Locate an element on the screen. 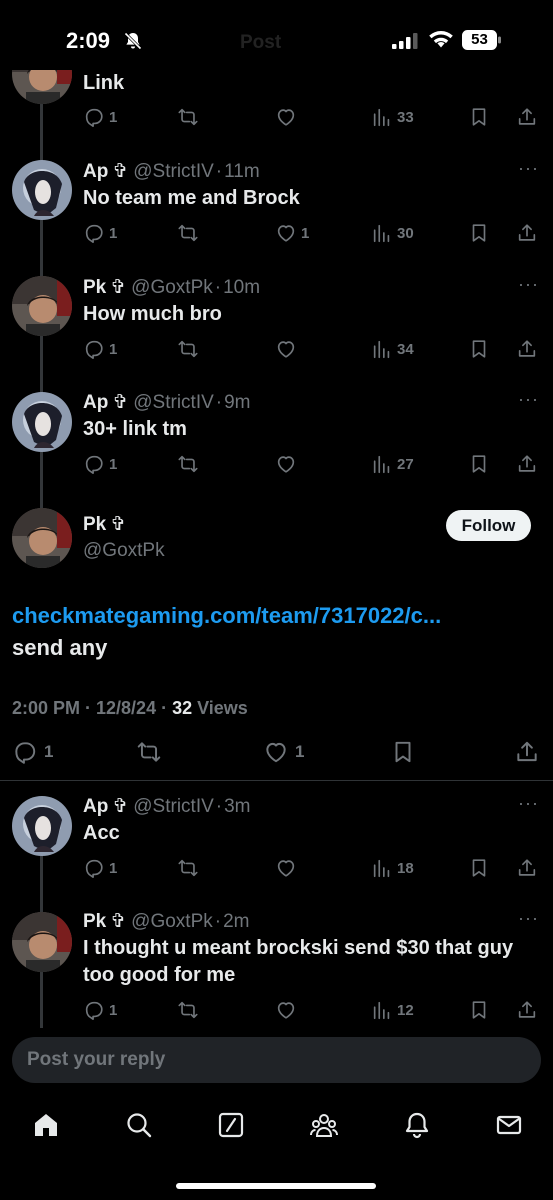 The width and height of the screenshot is (553, 1200). tab-notifications is located at coordinates (417, 1125).